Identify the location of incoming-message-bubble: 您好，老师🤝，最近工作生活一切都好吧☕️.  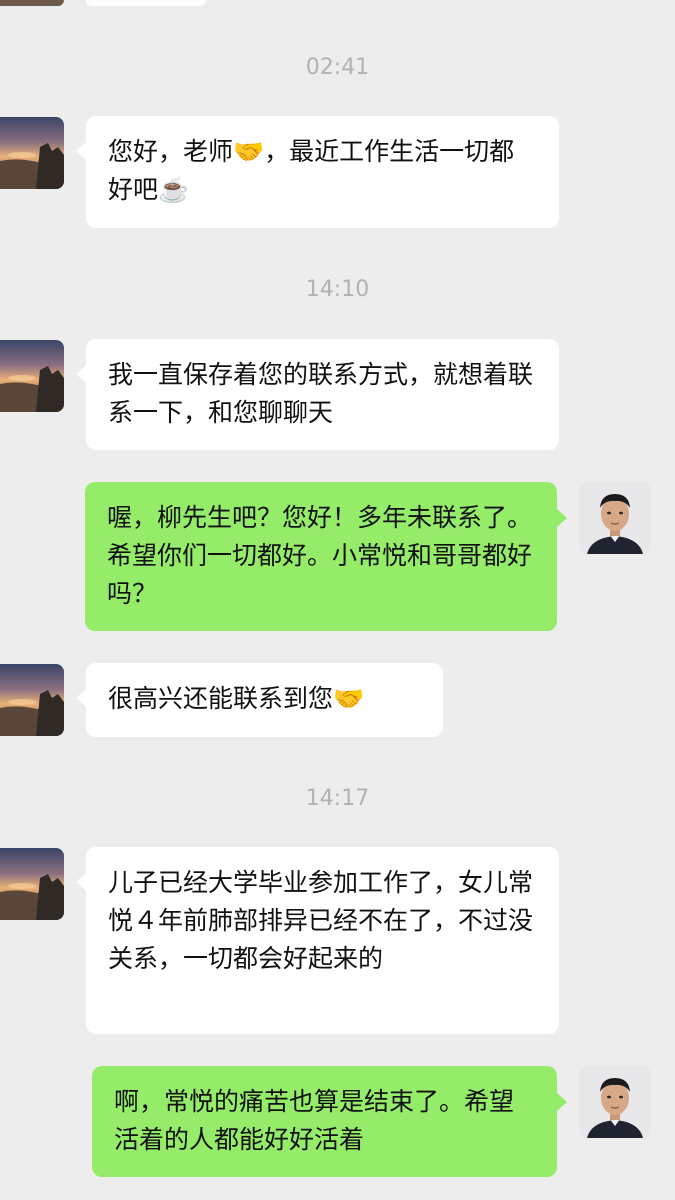
(322, 172).